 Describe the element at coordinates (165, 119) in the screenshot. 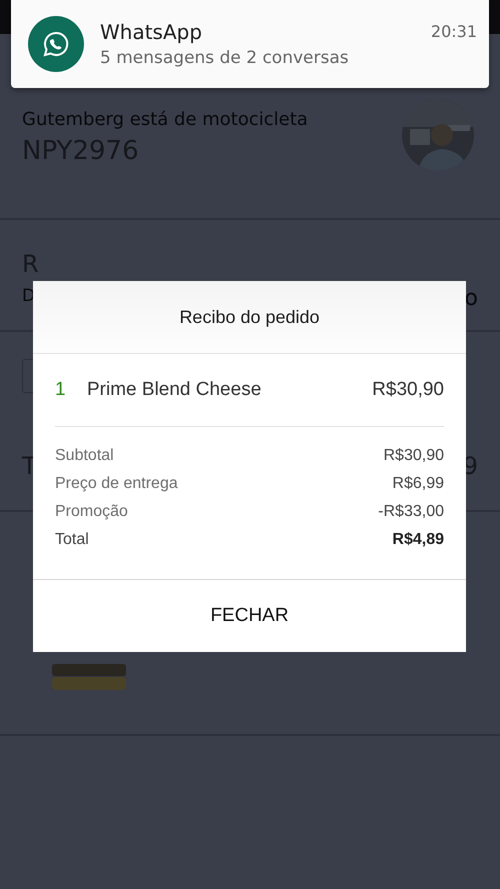

I see `driver-status: Gutemberg está de motocicleta` at that location.